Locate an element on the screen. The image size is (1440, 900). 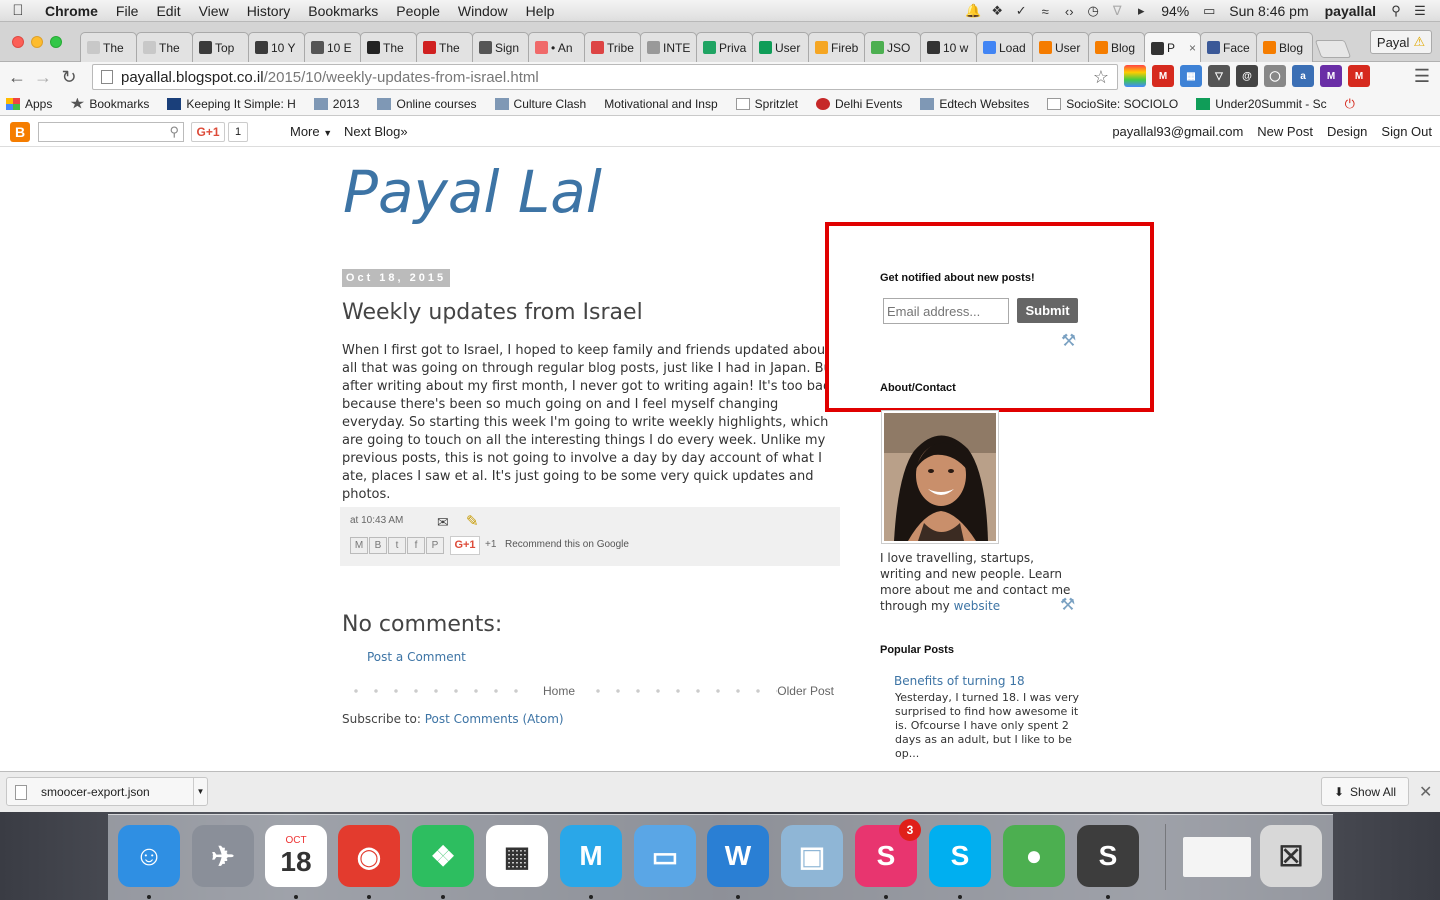
post-title: Weekly updates from Israel is located at coordinates (492, 312).